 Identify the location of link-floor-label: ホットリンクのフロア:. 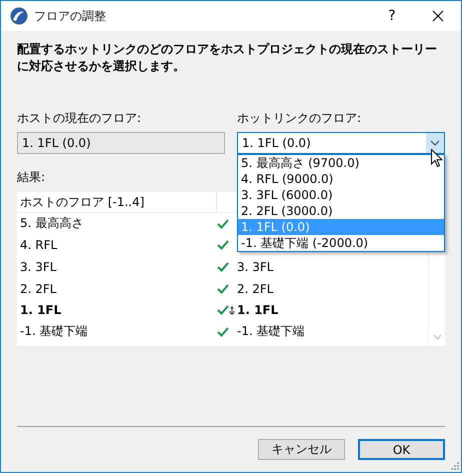
(299, 118).